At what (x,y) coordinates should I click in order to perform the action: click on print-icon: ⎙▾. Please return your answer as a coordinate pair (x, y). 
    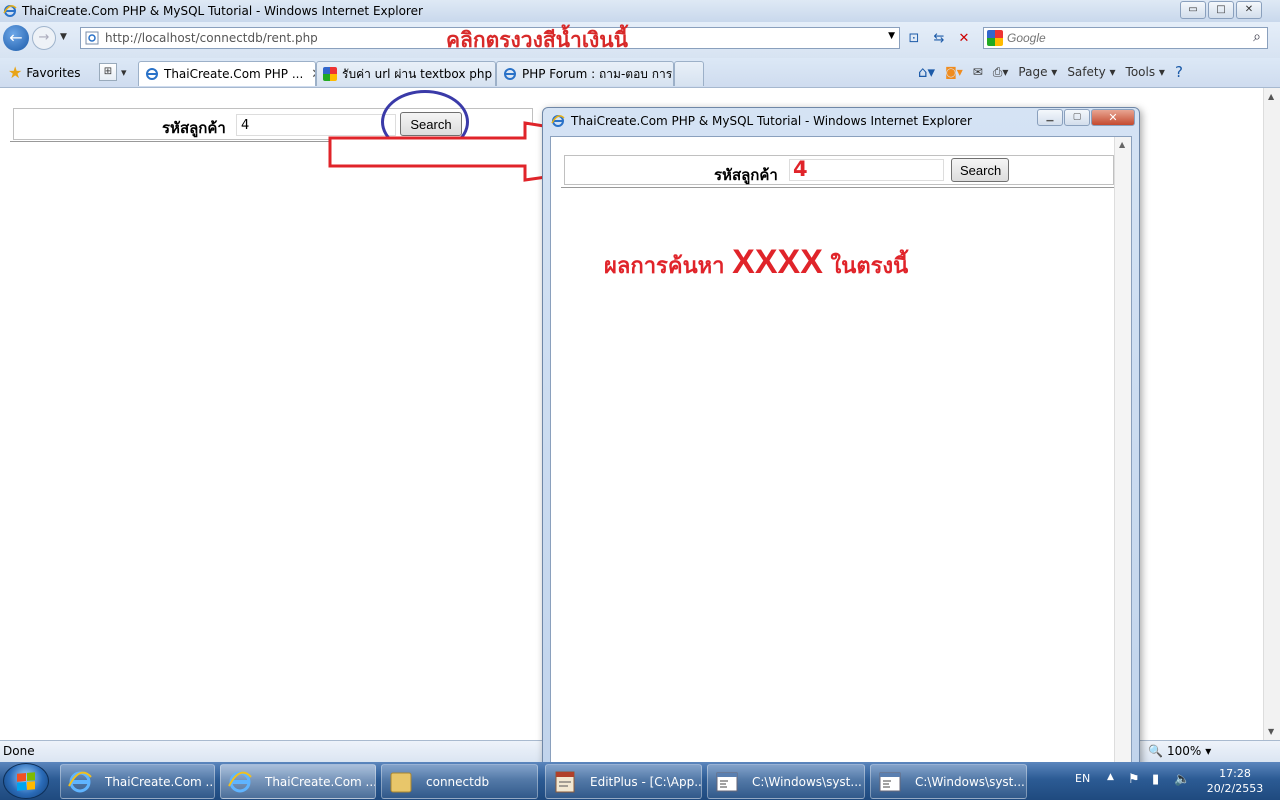
    Looking at the image, I should click on (1001, 72).